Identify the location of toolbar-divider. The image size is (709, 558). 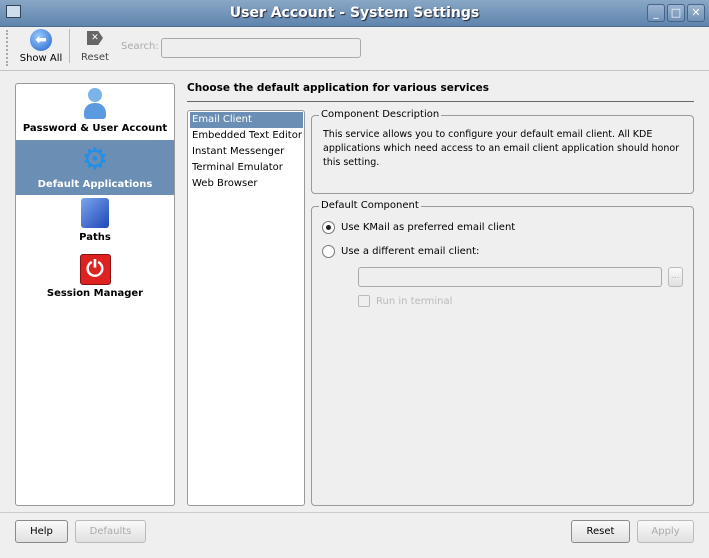
(354, 70).